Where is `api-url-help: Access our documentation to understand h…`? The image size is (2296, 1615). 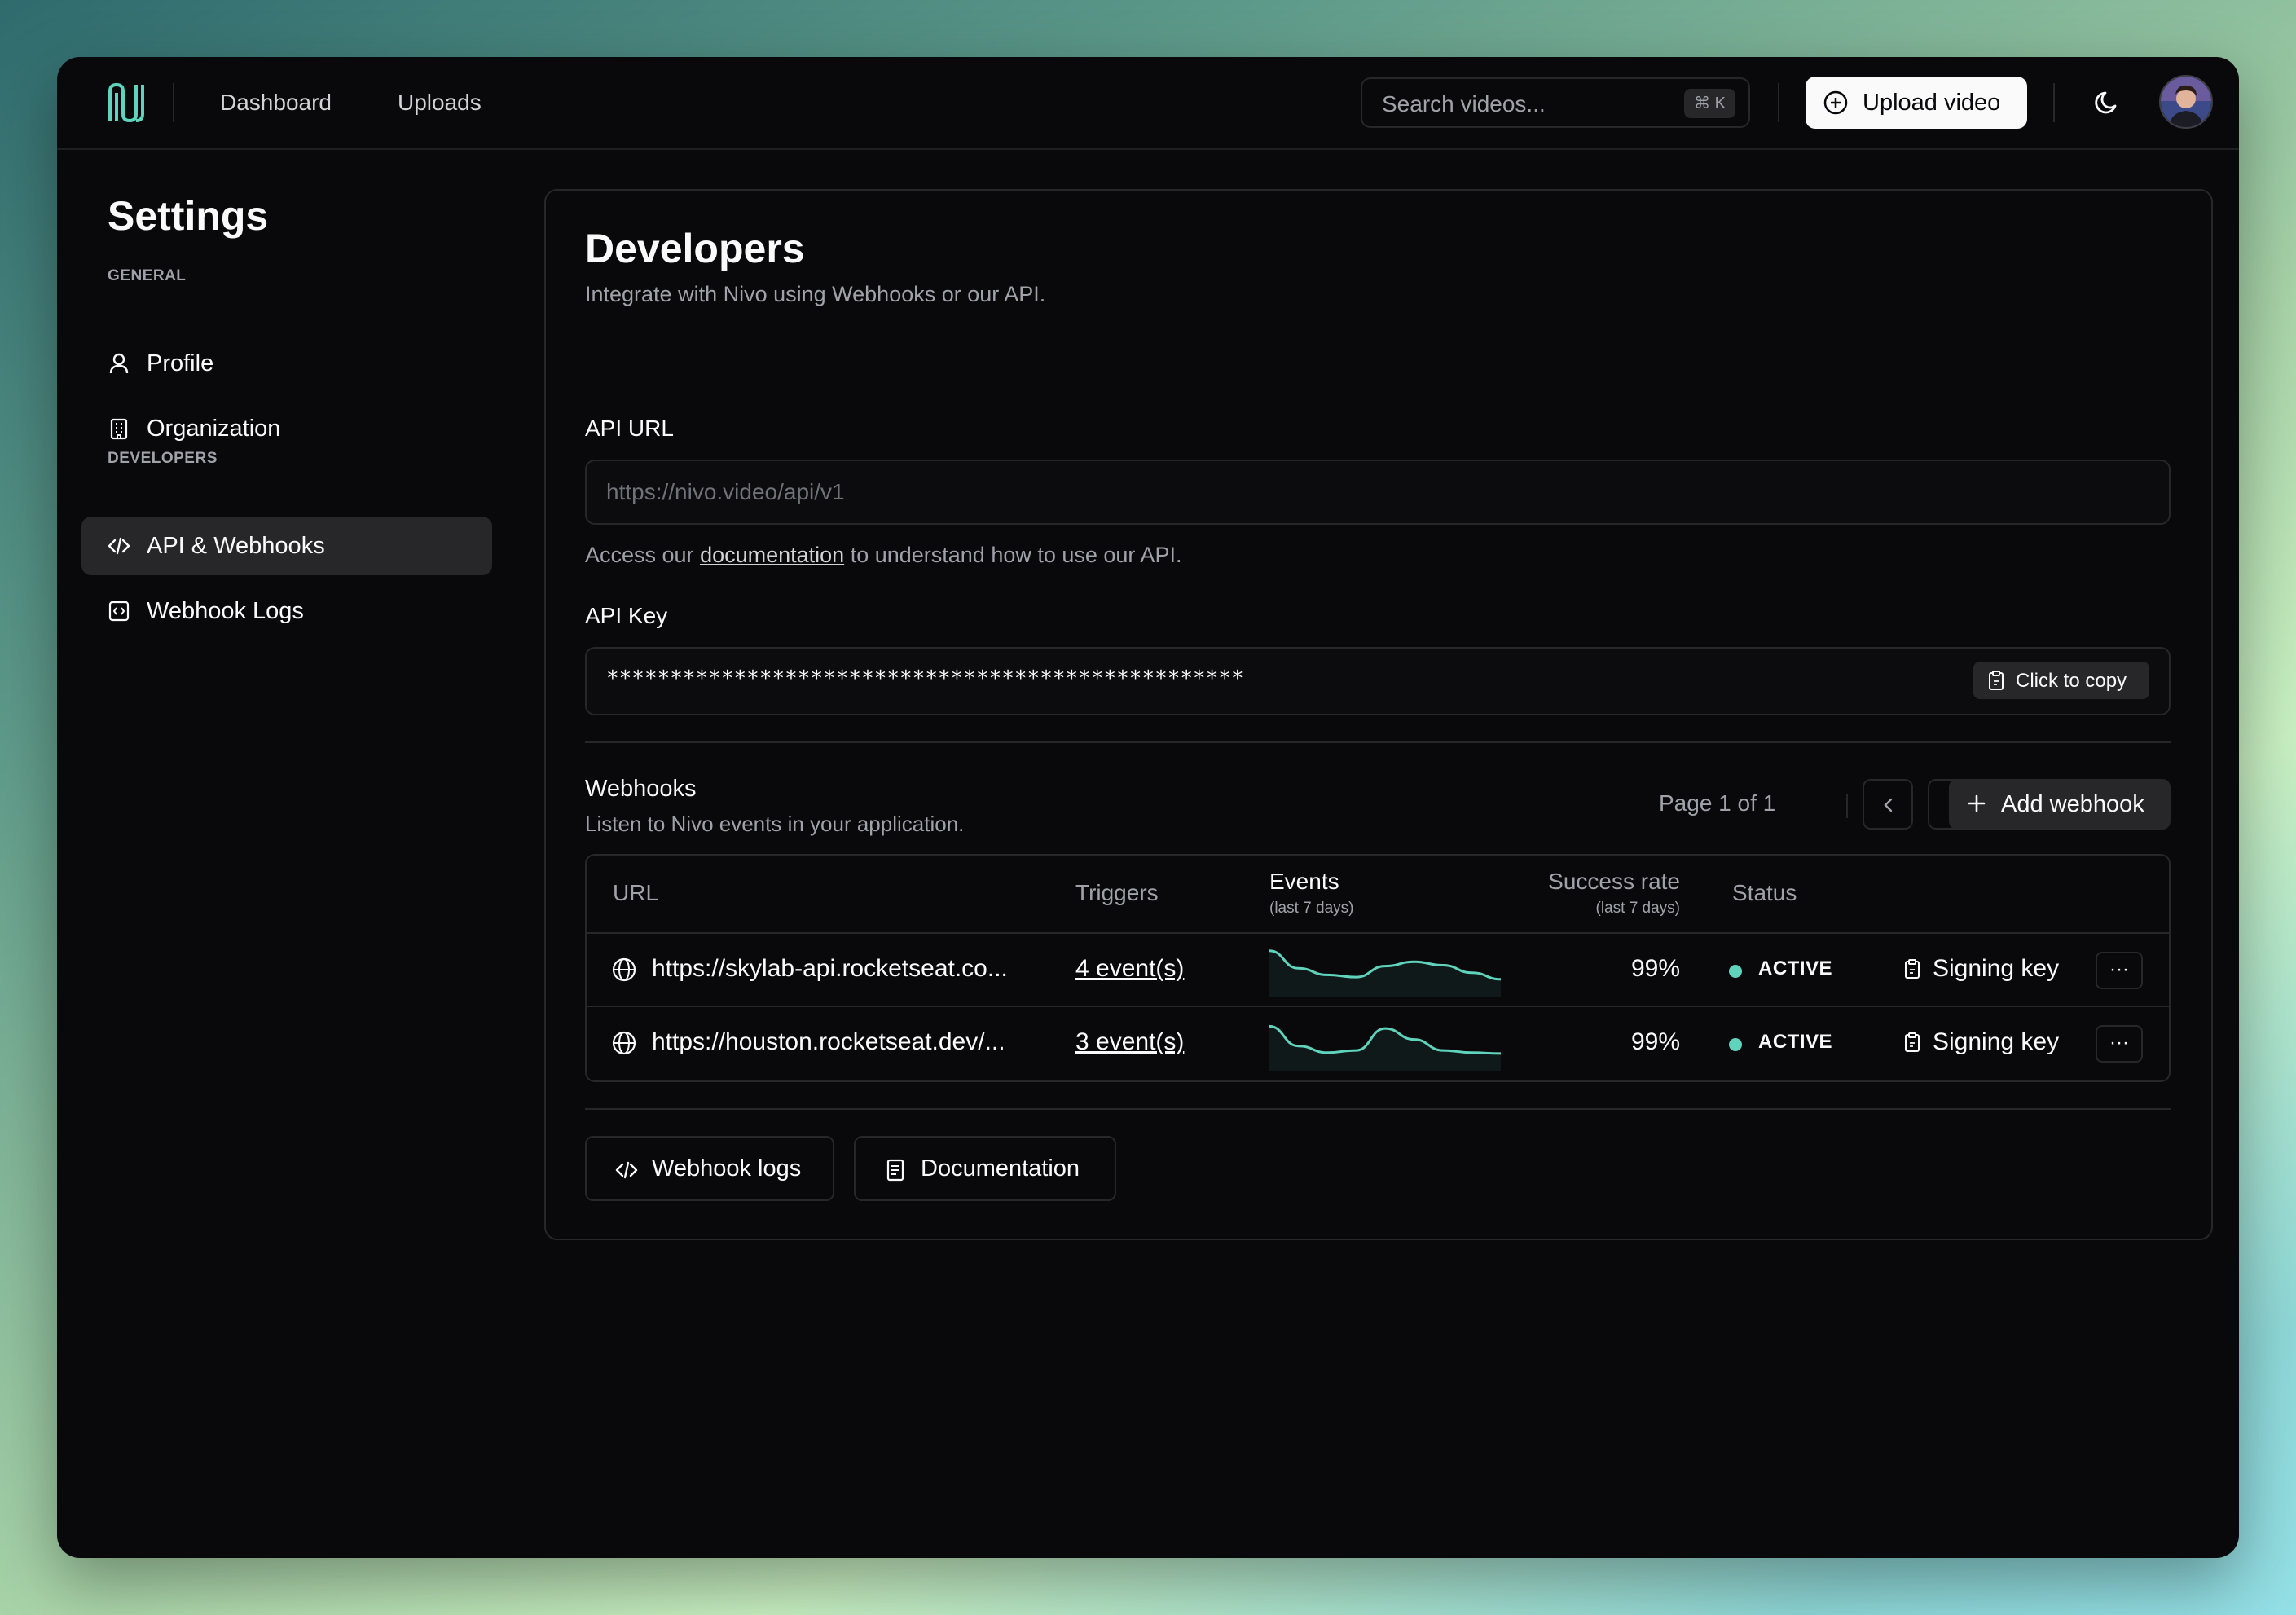
api-url-help: Access our documentation to understand h… is located at coordinates (883, 555).